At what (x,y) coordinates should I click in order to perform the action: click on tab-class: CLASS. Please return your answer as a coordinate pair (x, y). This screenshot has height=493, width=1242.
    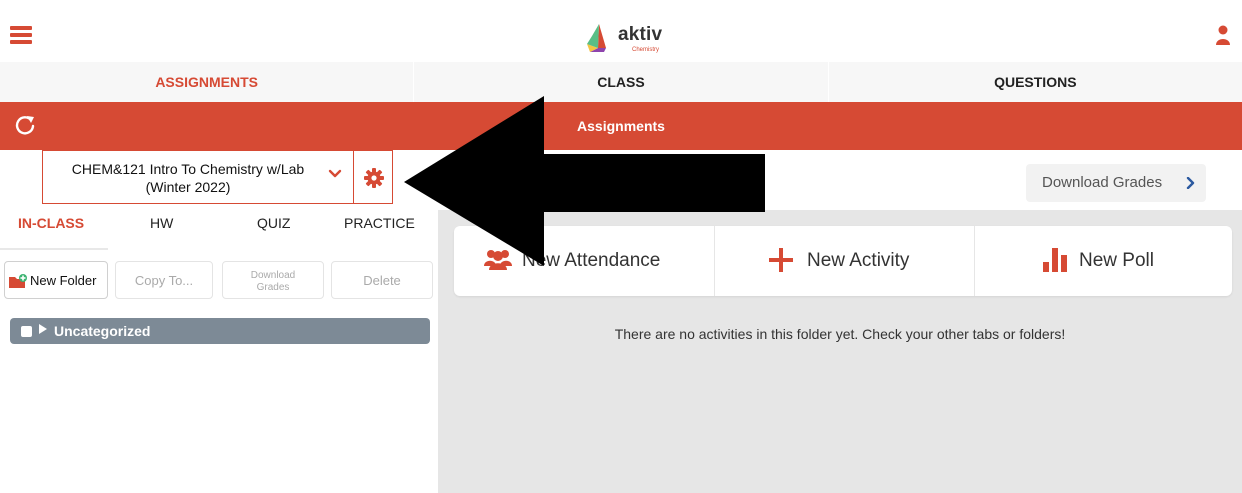
    Looking at the image, I should click on (620, 82).